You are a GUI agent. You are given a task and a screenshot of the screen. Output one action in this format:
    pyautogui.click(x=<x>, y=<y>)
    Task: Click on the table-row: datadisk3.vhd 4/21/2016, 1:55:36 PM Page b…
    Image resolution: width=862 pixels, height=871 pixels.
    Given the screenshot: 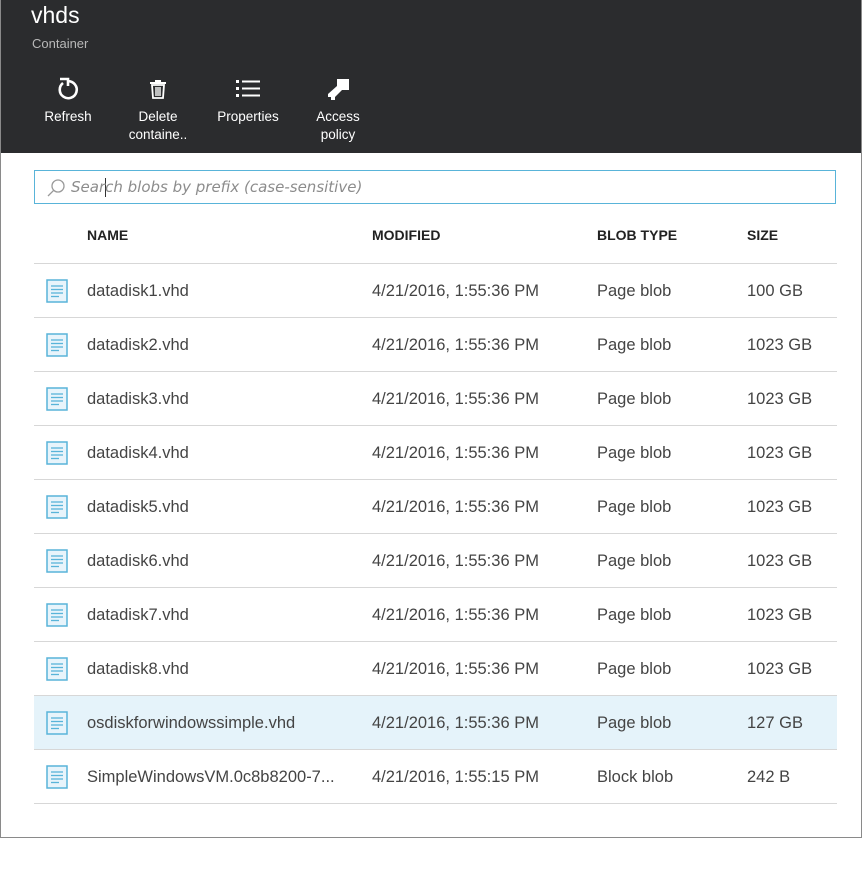 What is the action you would take?
    pyautogui.click(x=435, y=399)
    